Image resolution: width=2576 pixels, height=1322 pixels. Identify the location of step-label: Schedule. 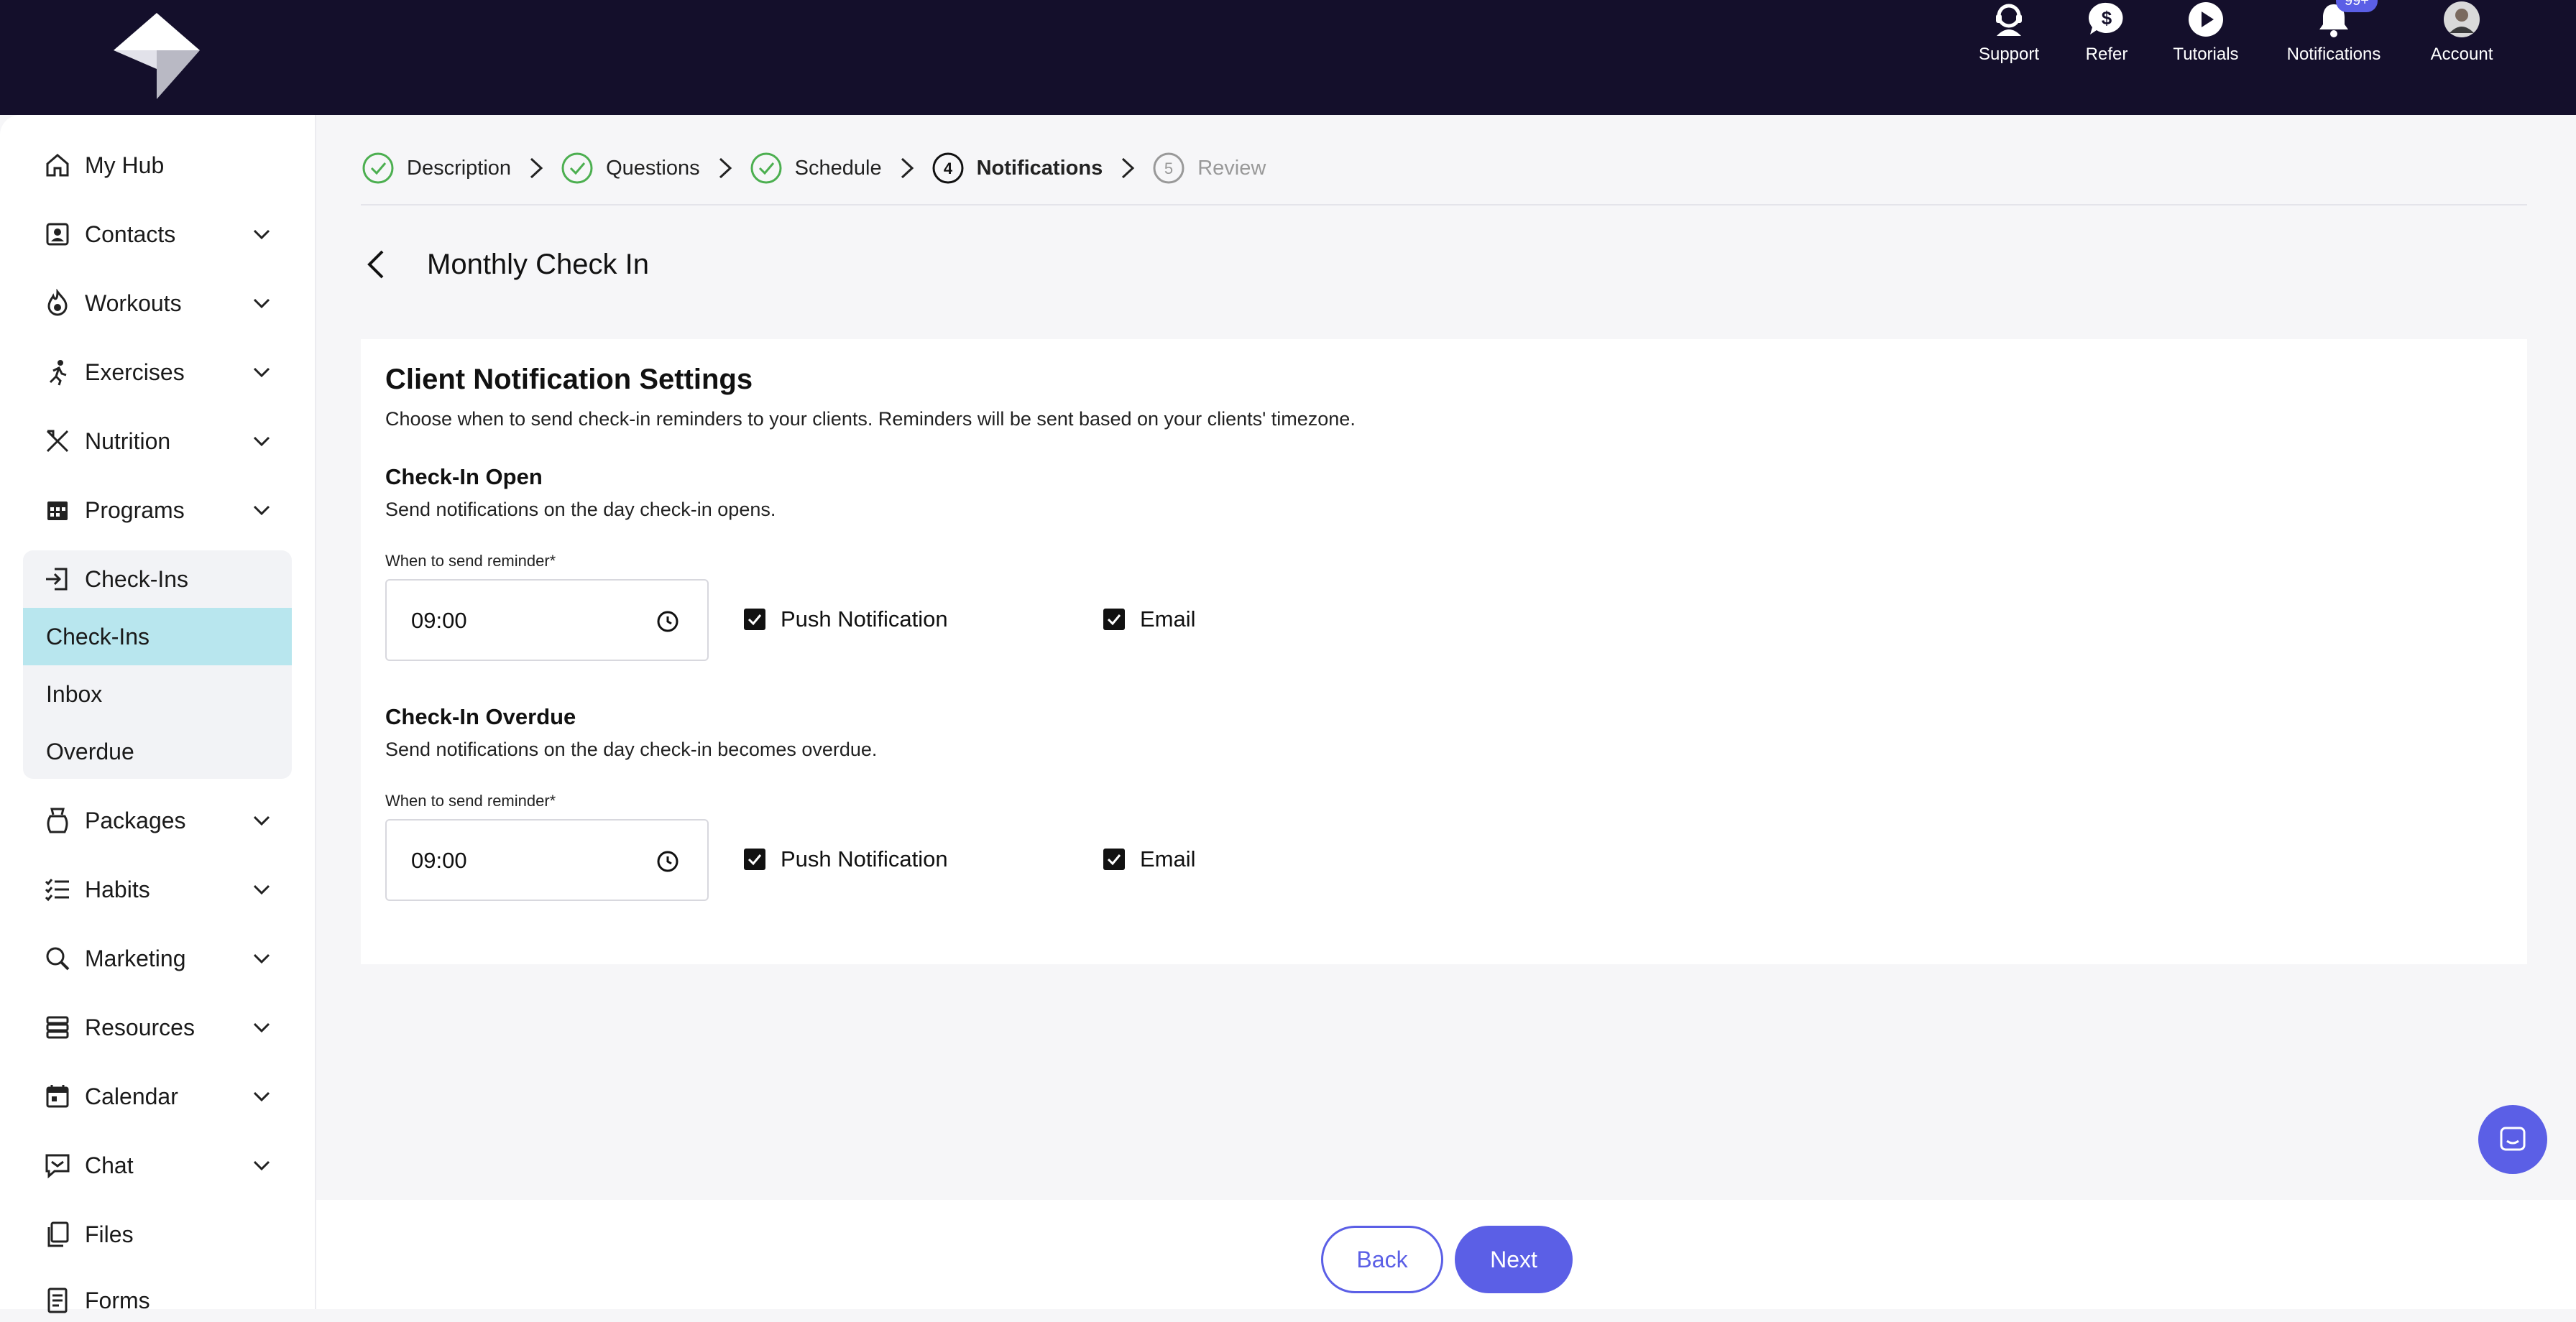
(838, 168).